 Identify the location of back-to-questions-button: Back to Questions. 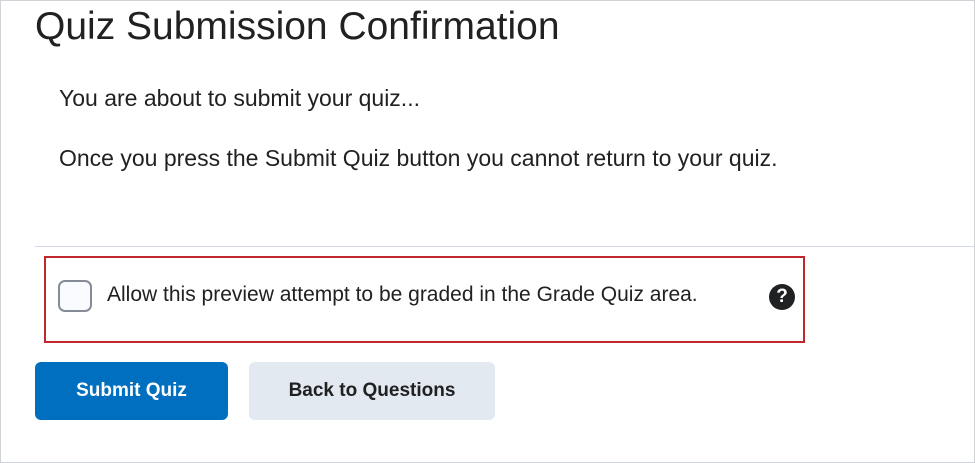
(372, 391).